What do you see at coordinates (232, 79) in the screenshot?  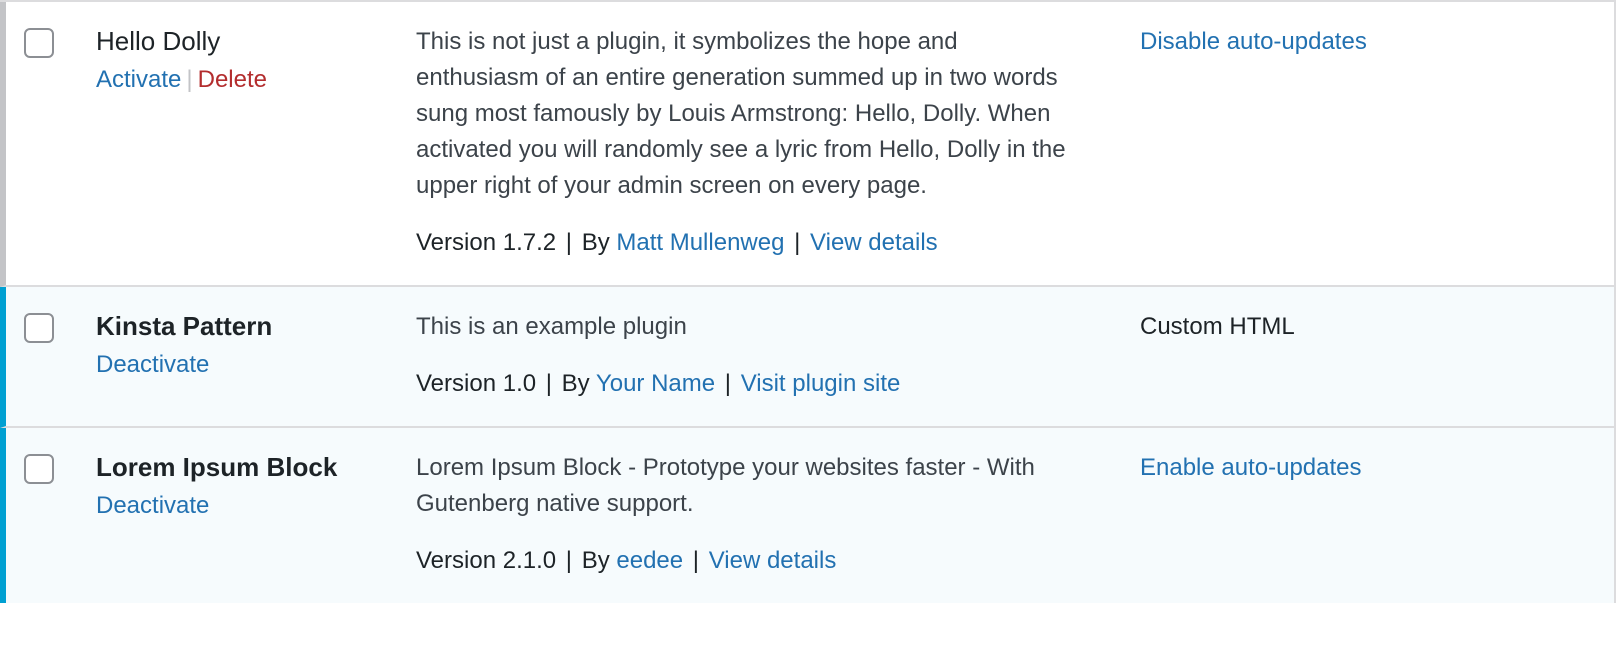 I see `plugin-delete-link: Delete` at bounding box center [232, 79].